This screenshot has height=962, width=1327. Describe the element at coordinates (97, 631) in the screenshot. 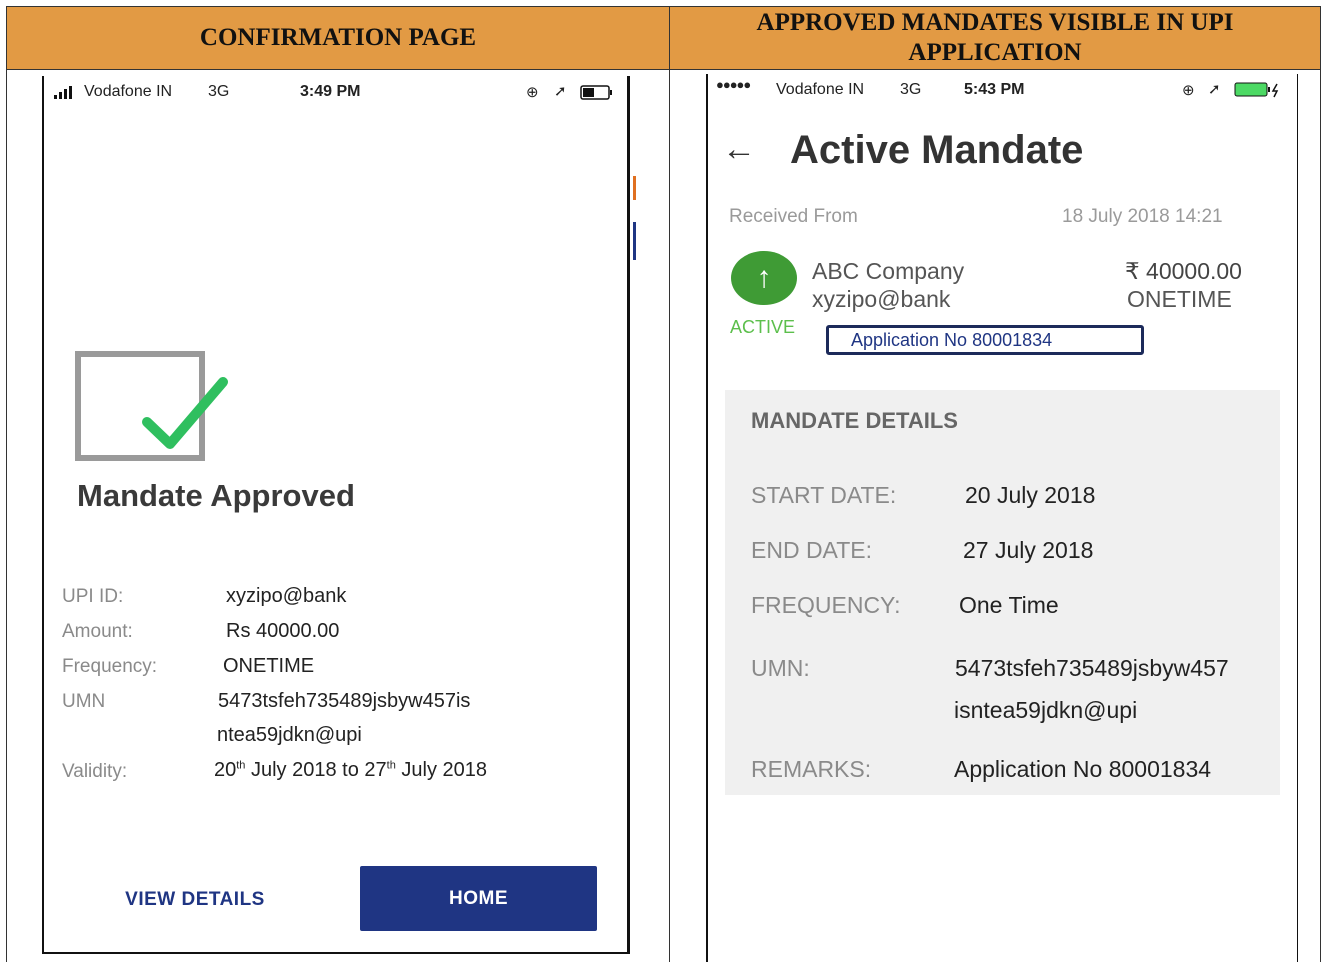

I see `amount-label: Amount:` at that location.